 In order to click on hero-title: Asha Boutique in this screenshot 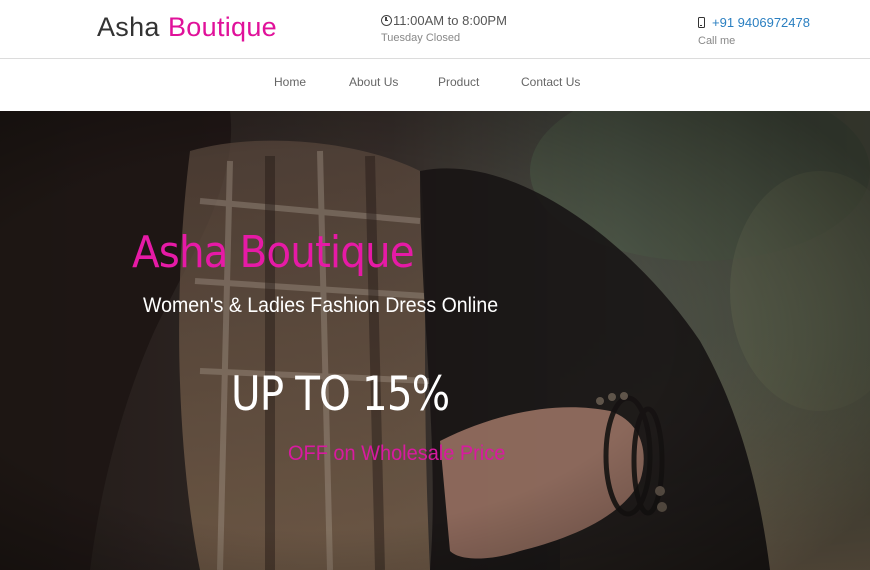, I will do `click(273, 252)`.